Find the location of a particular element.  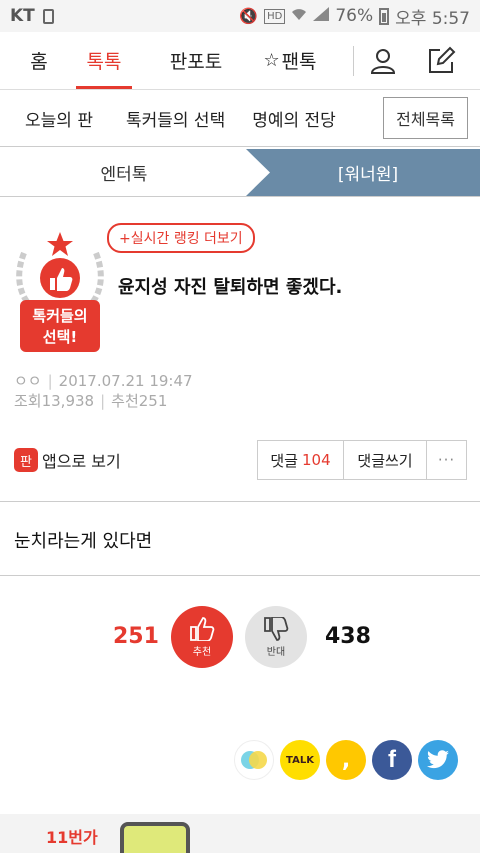

post-actions: 판 앱으로 보기 댓글 104 댓글쓰기 ··· is located at coordinates (240, 460).